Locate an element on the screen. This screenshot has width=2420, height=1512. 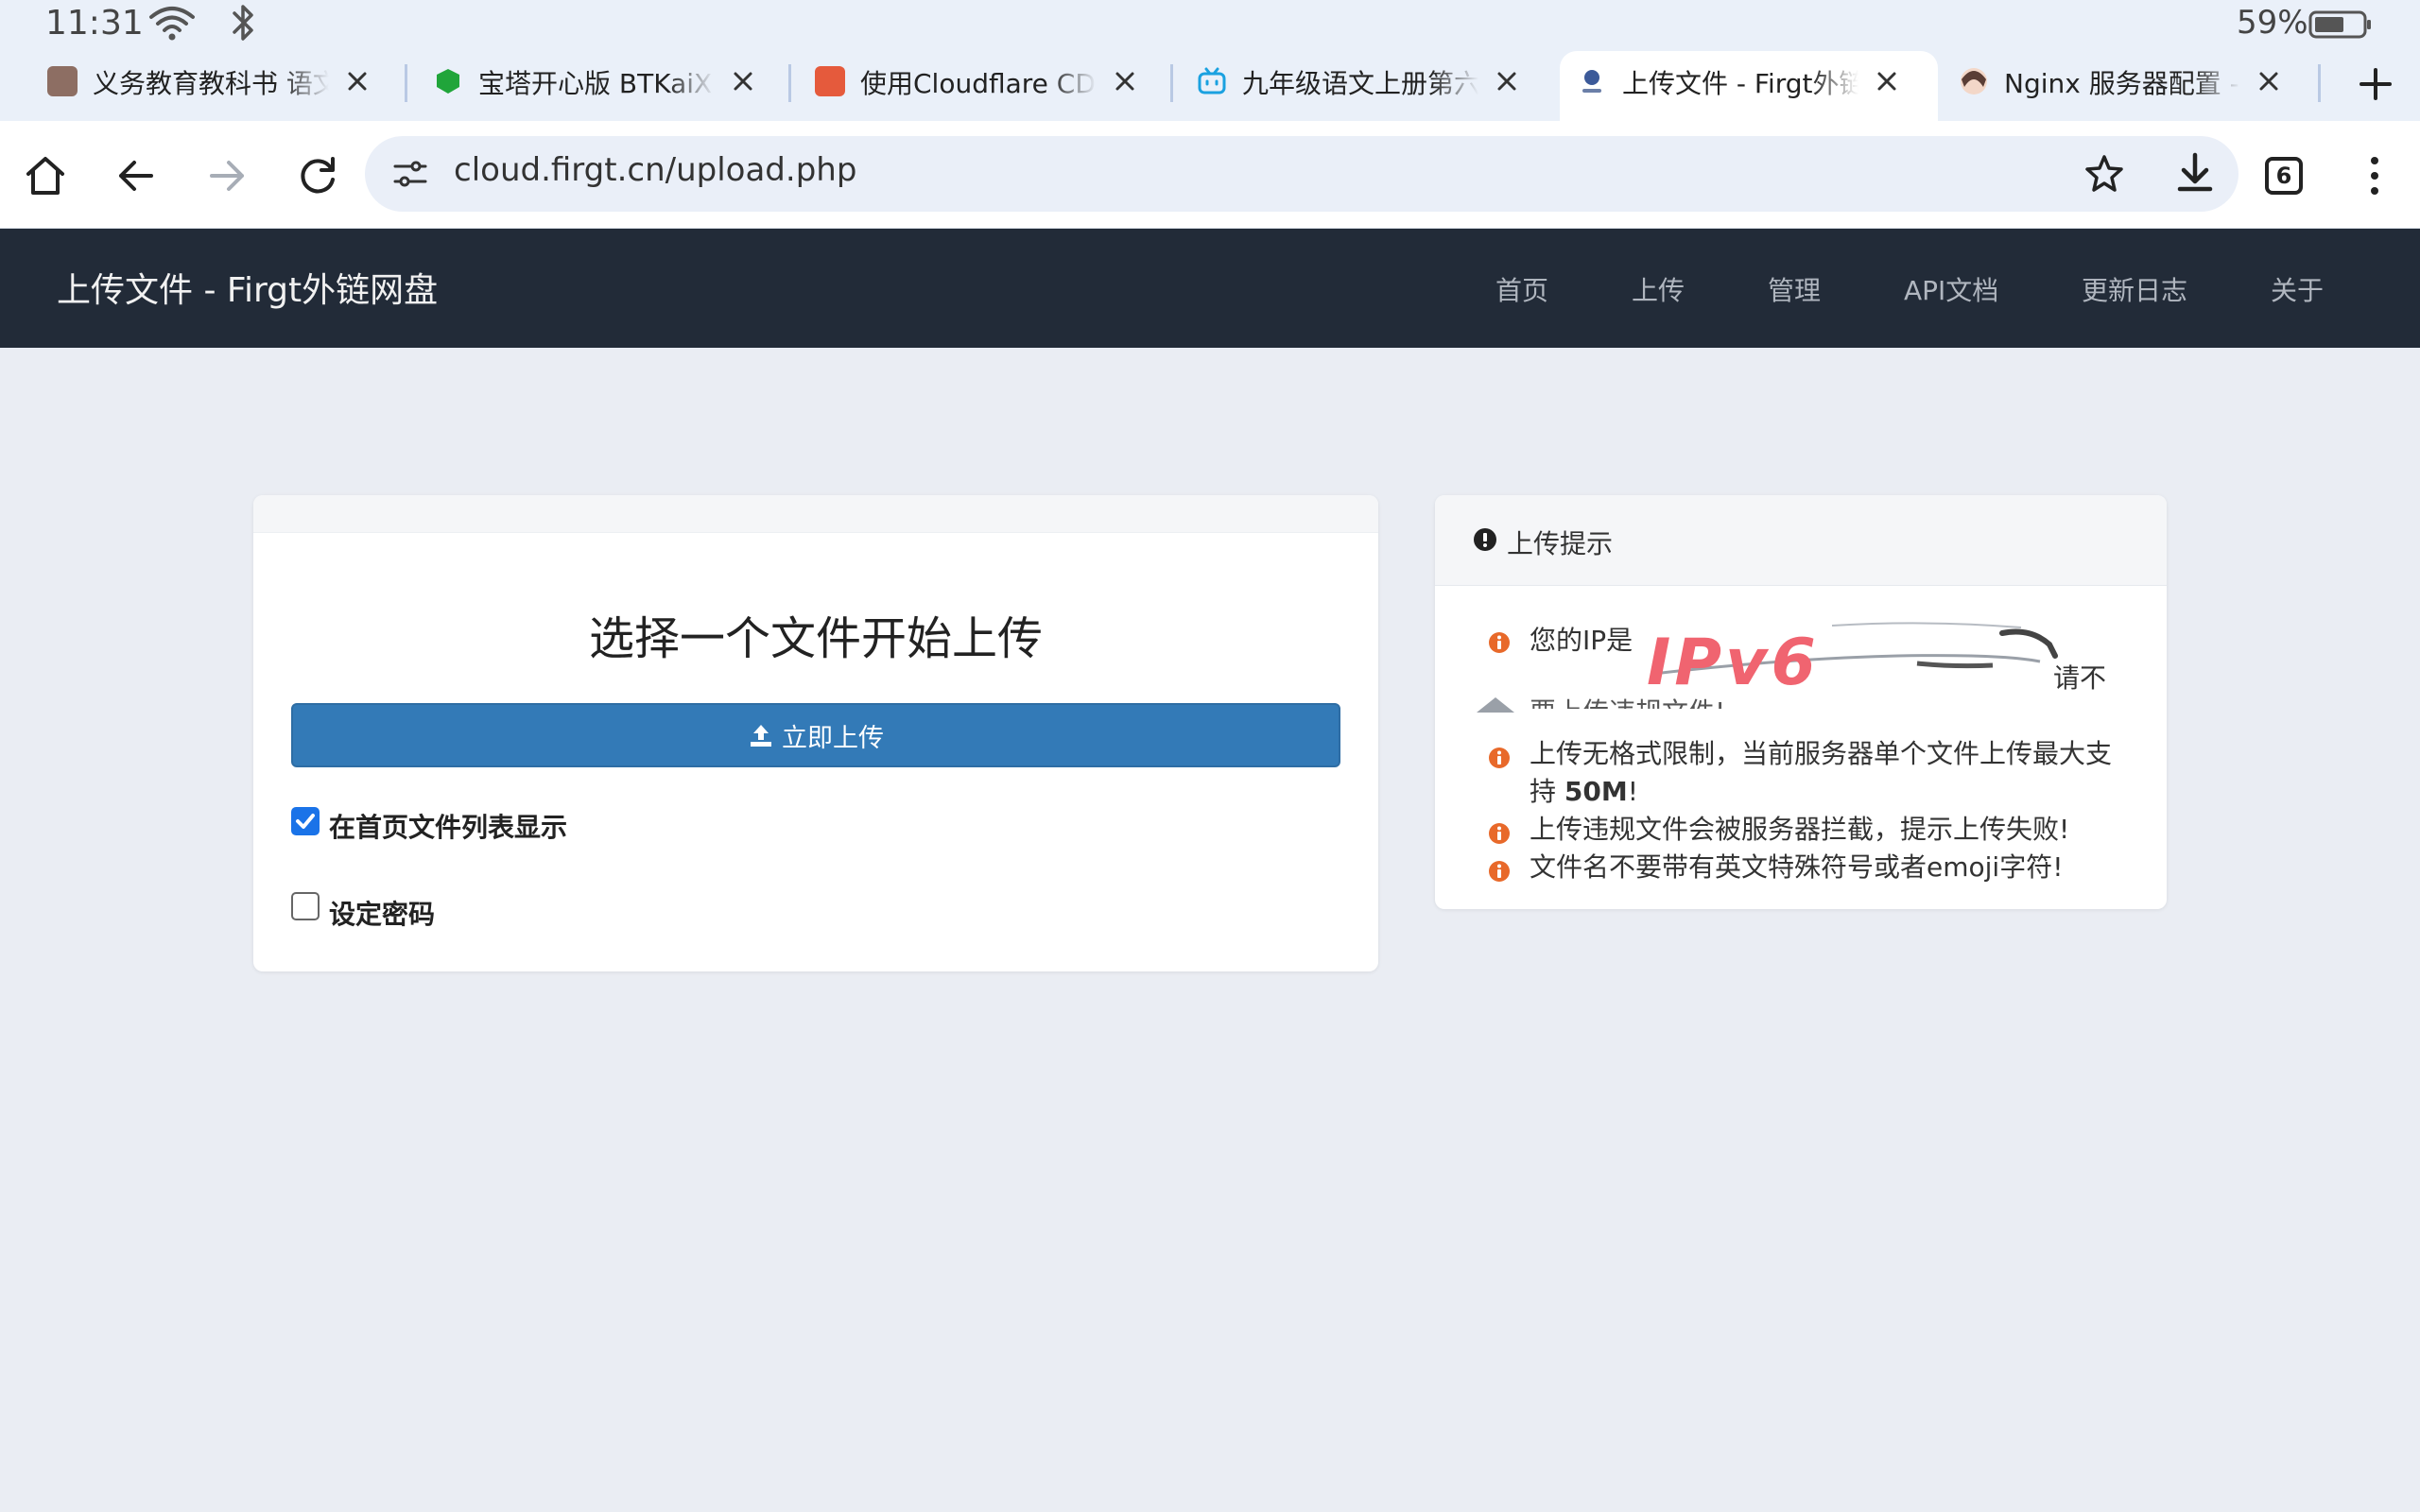
address-bar: cloud.firgt.cn/upload.php is located at coordinates (1302, 174).